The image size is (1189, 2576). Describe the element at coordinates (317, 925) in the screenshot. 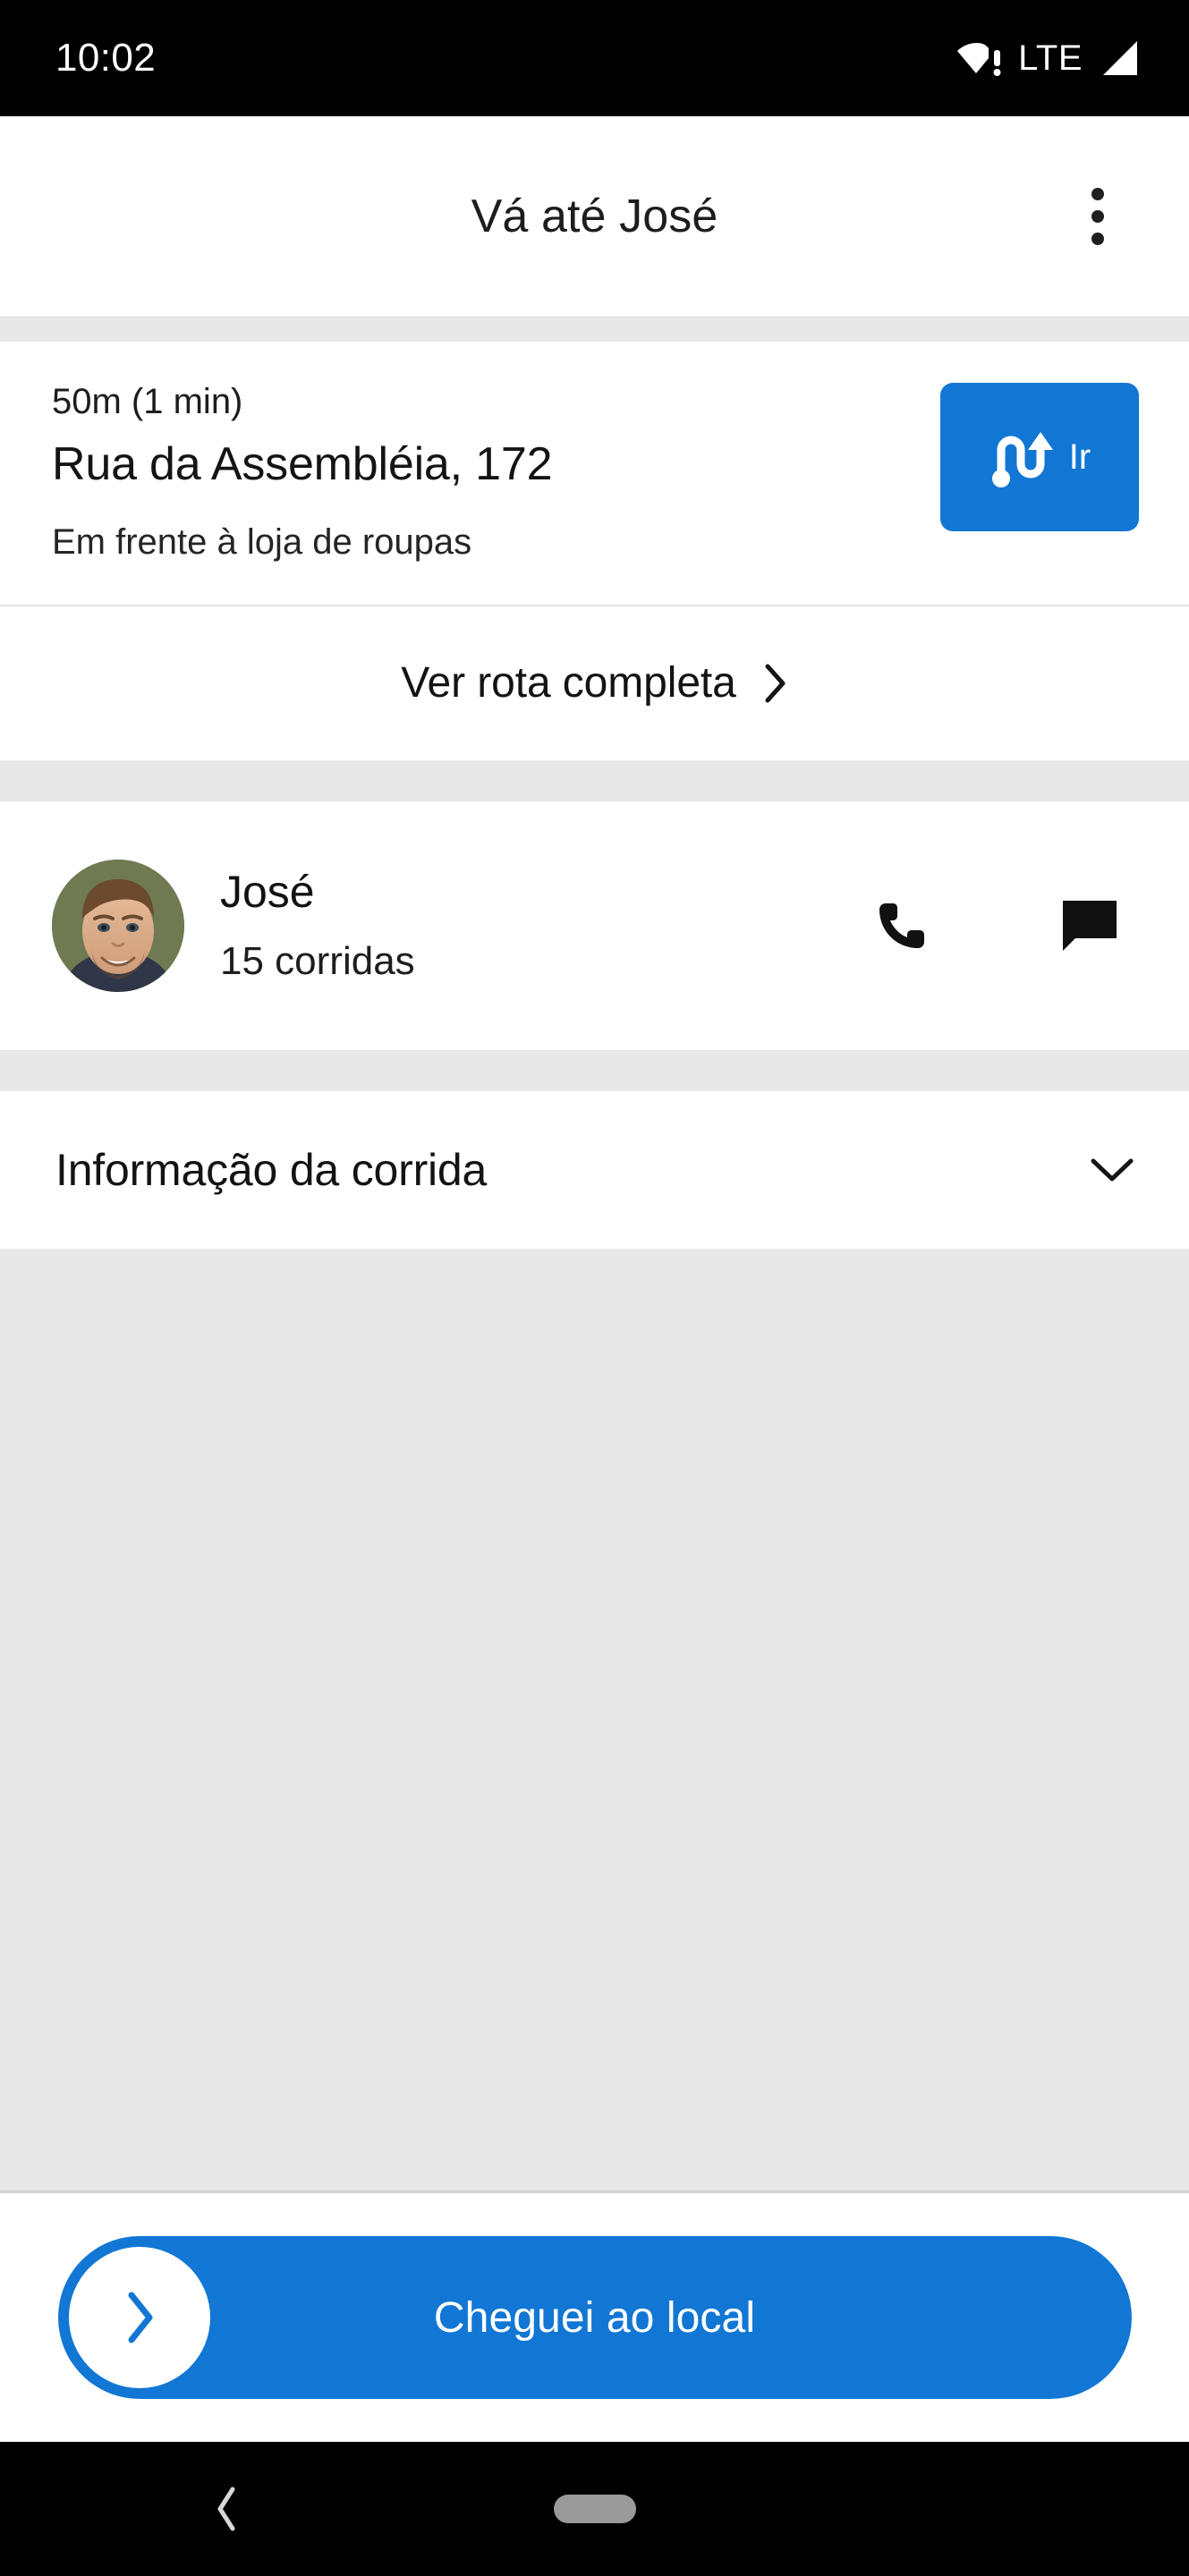

I see `driver-text-block: José 15 corridas` at that location.